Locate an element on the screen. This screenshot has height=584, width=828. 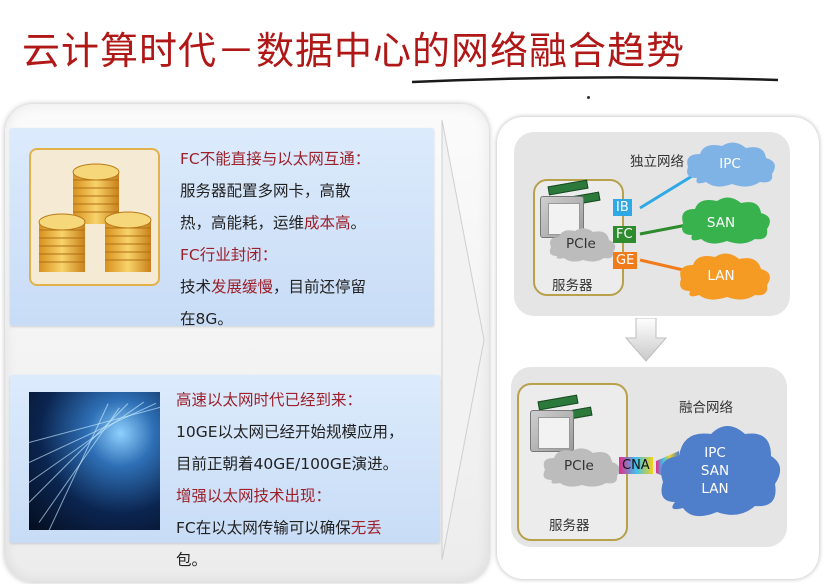
cloud-san-label: SAN is located at coordinates (721, 223).